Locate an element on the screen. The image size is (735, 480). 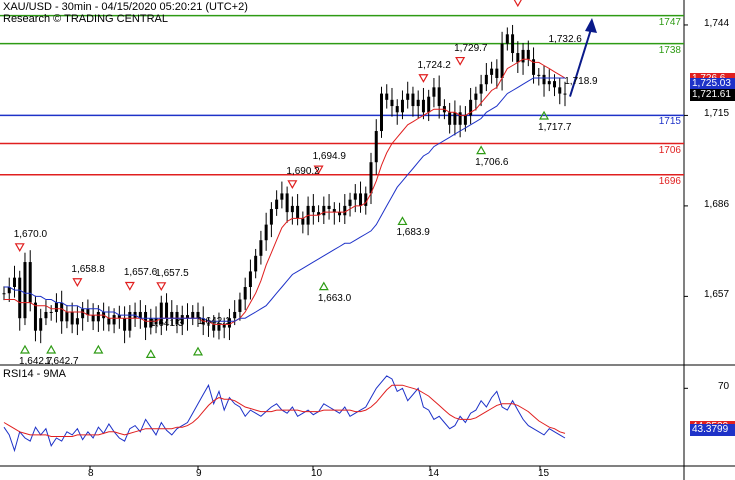
price-annotation: 1,729.7 is located at coordinates (471, 48).